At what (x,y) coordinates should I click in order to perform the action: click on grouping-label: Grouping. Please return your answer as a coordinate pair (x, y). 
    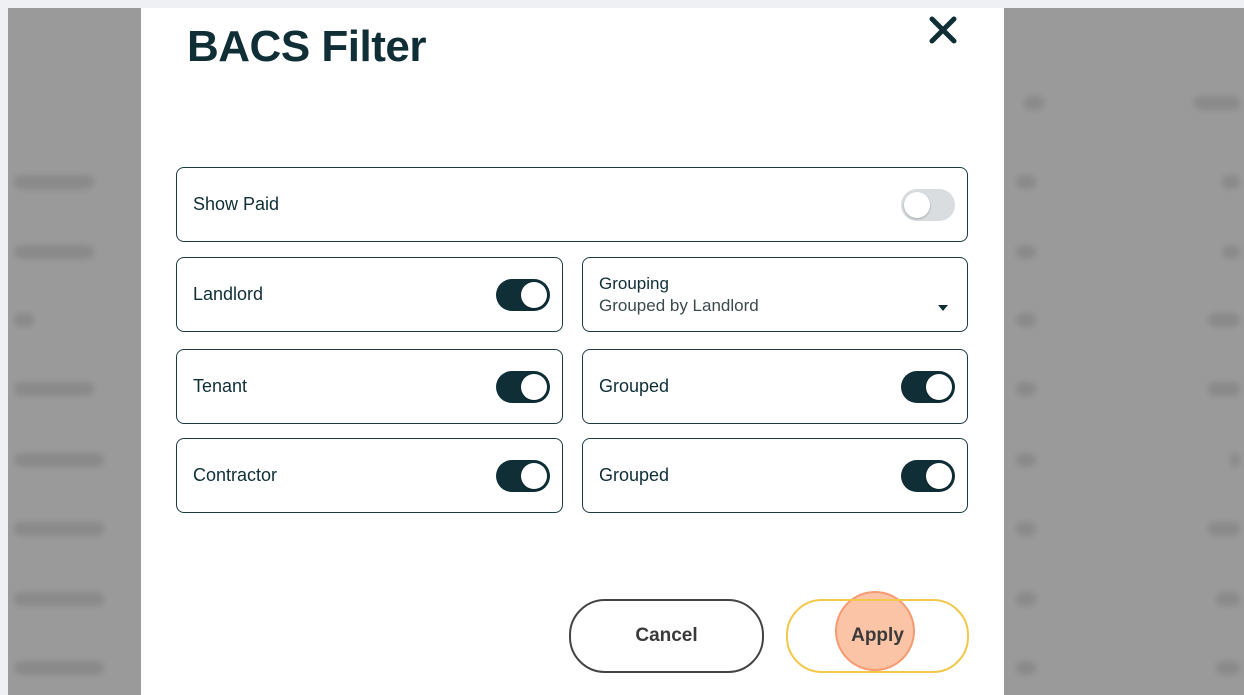
    Looking at the image, I should click on (634, 283).